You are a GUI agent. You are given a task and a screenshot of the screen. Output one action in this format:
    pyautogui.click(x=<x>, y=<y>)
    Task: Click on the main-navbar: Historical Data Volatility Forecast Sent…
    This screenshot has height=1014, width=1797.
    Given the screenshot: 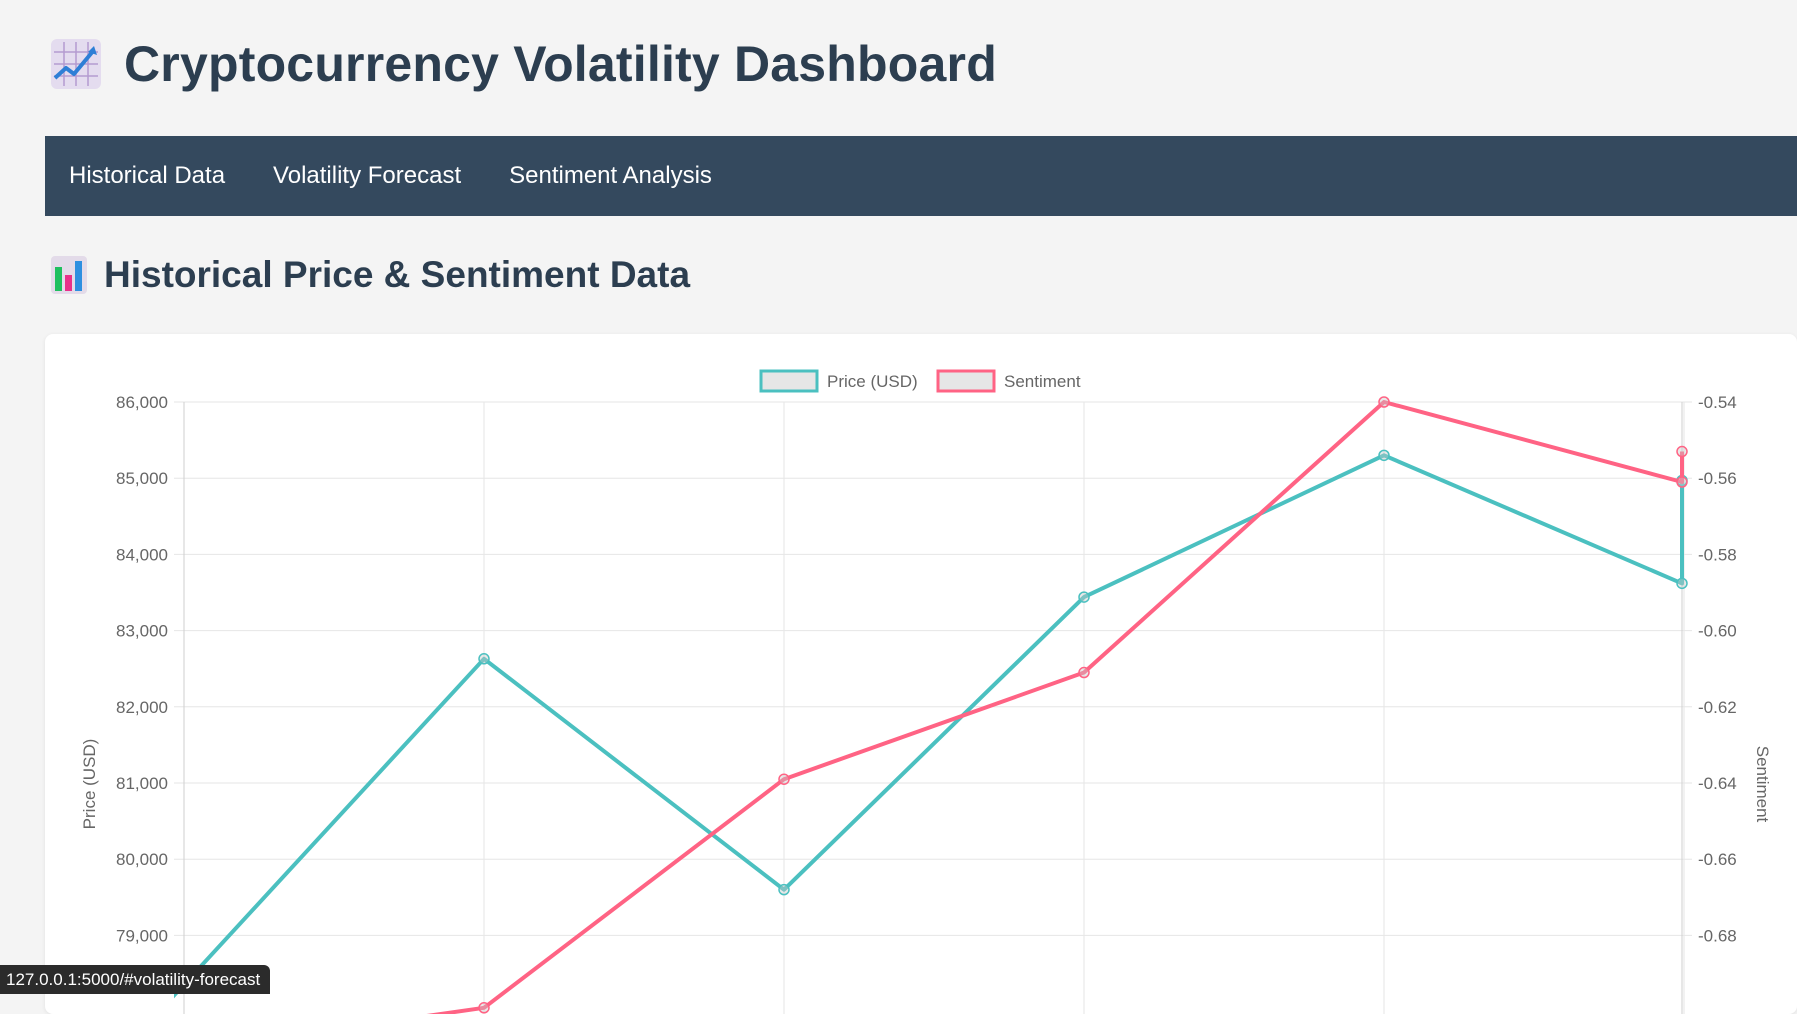 What is the action you would take?
    pyautogui.click(x=921, y=176)
    